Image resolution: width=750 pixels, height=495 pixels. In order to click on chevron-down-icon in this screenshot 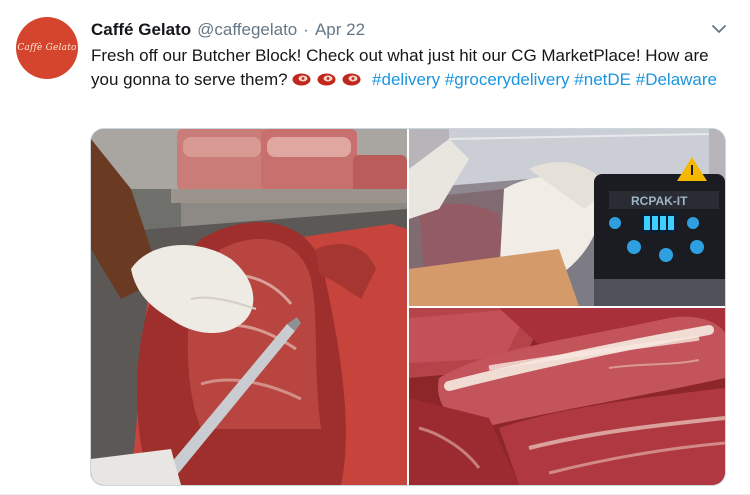, I will do `click(719, 29)`.